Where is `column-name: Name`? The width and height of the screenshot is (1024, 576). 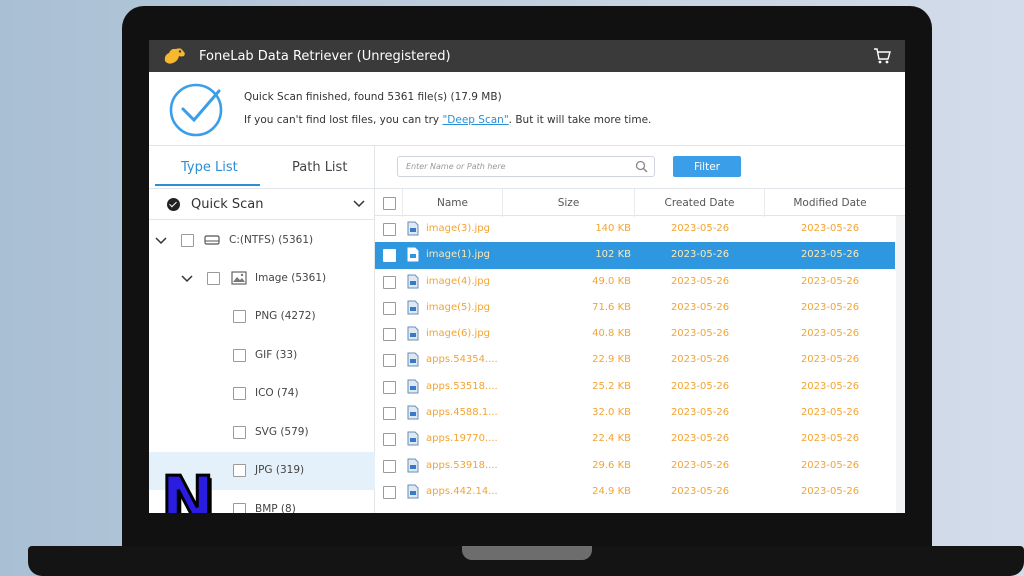 column-name: Name is located at coordinates (453, 203).